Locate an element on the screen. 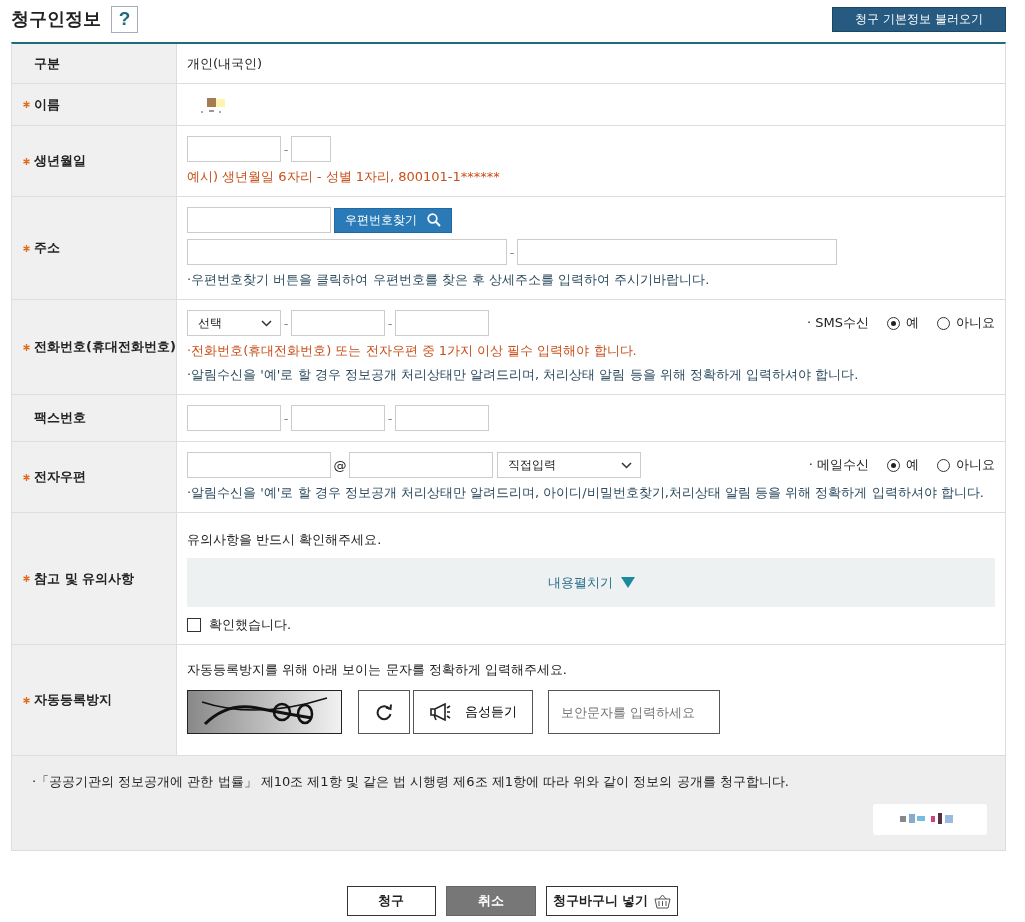 The width and height of the screenshot is (1025, 922). field-label: 전자우편 is located at coordinates (60, 477).